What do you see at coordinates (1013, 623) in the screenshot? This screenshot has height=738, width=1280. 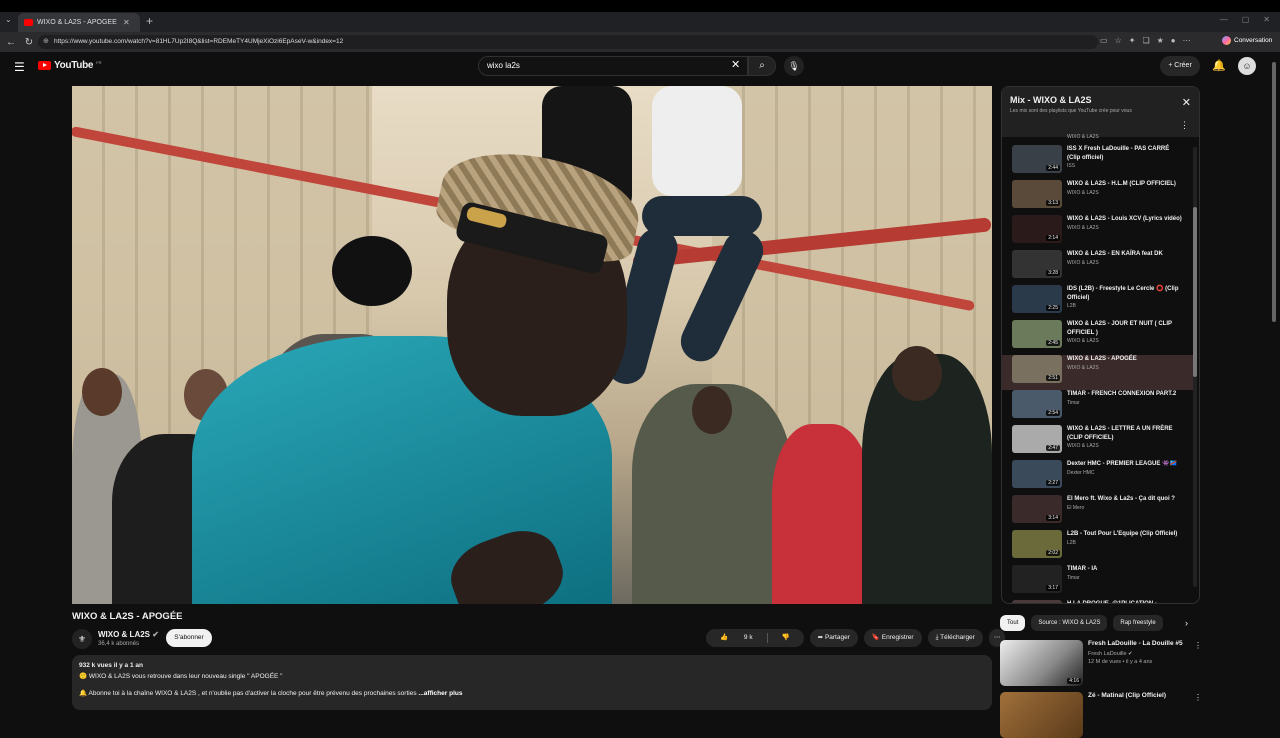 I see `filter-chip: Tout` at bounding box center [1013, 623].